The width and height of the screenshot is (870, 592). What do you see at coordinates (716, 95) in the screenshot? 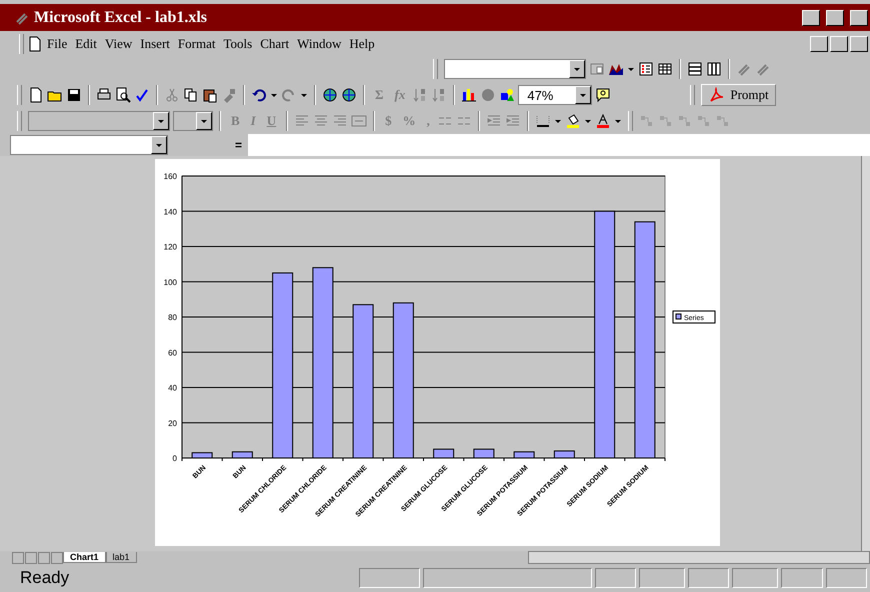
I see `acrobat-icon` at bounding box center [716, 95].